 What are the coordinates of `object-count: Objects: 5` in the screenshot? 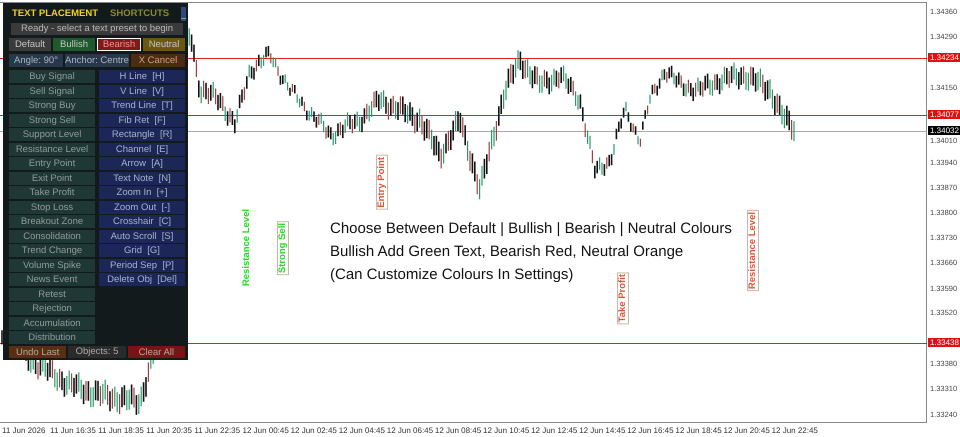 It's located at (97, 352).